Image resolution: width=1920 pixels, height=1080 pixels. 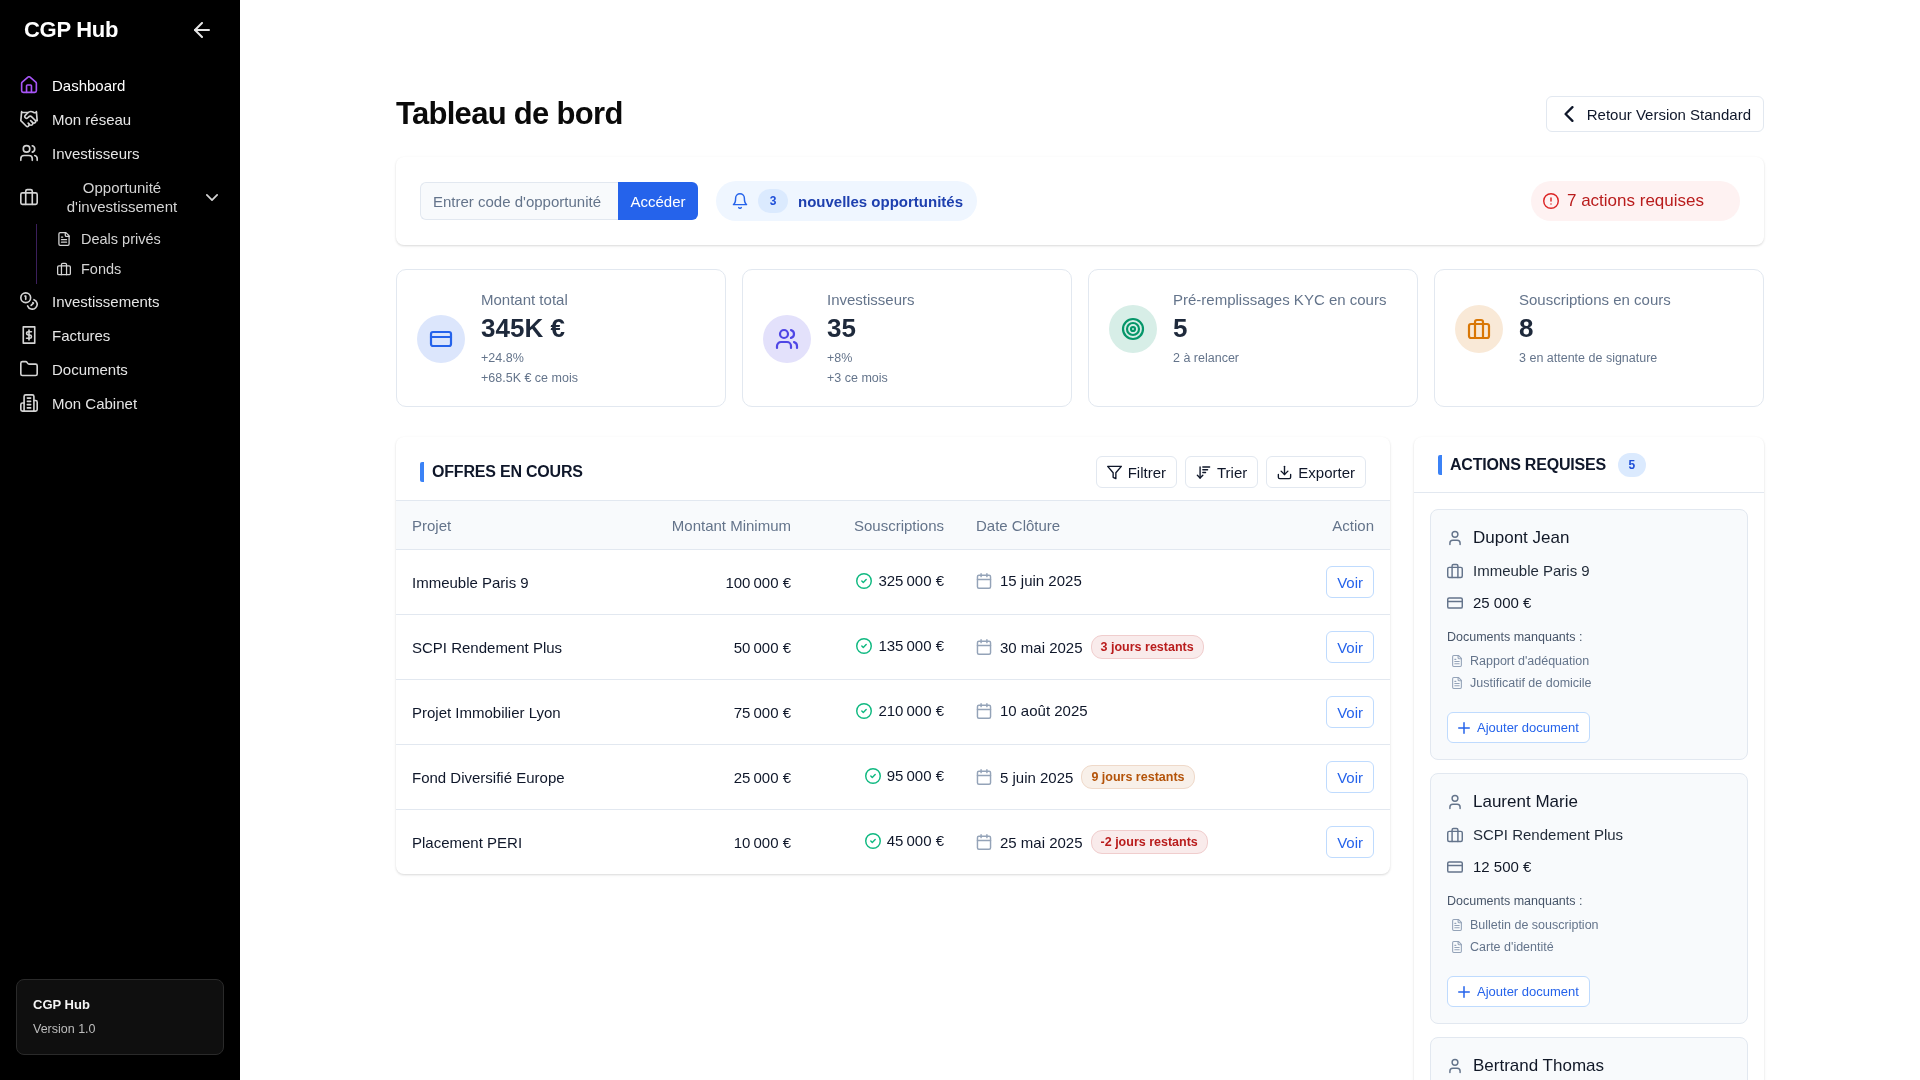 What do you see at coordinates (506, 647) in the screenshot?
I see `table-cell: SCPI Rendement Plus` at bounding box center [506, 647].